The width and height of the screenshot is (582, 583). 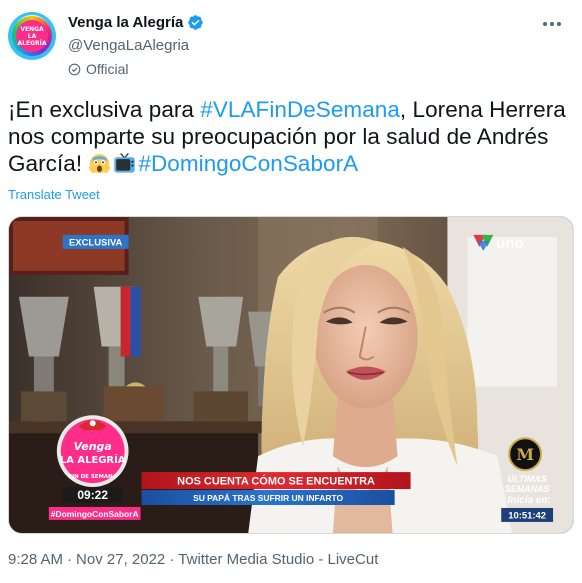 What do you see at coordinates (300, 109) in the screenshot?
I see `hashtag-link: #VLAFinDeSemana` at bounding box center [300, 109].